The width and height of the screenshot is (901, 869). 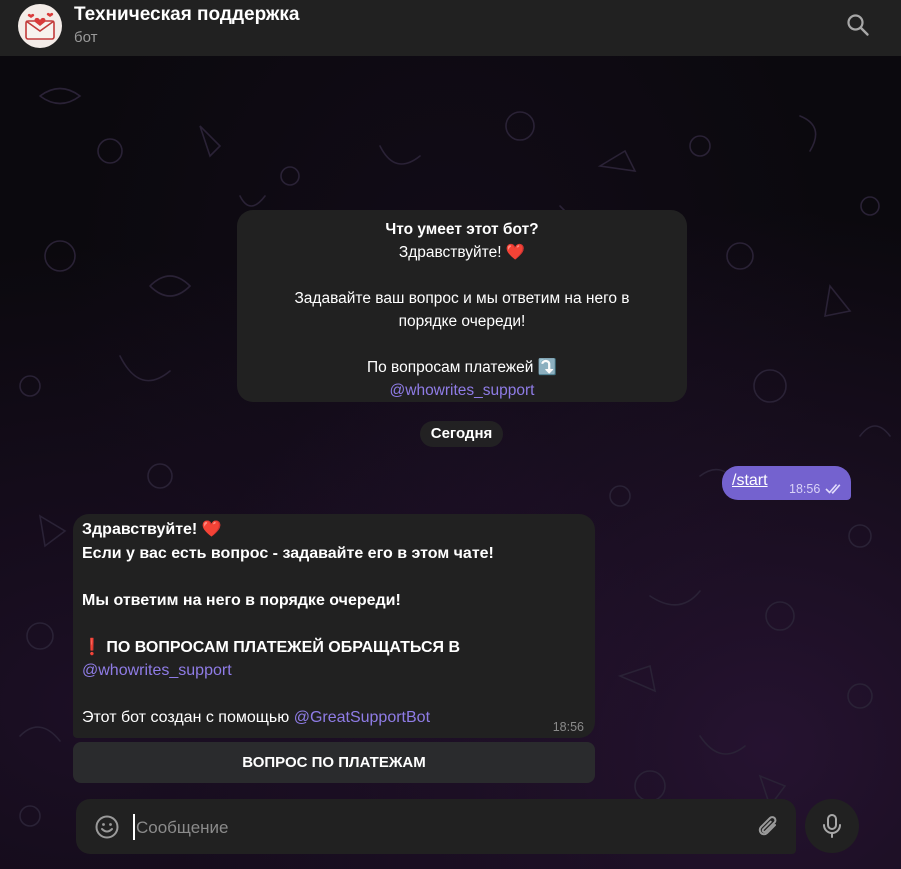 What do you see at coordinates (152, 529) in the screenshot?
I see `message-greeting: Здравствуйте! ❤️` at bounding box center [152, 529].